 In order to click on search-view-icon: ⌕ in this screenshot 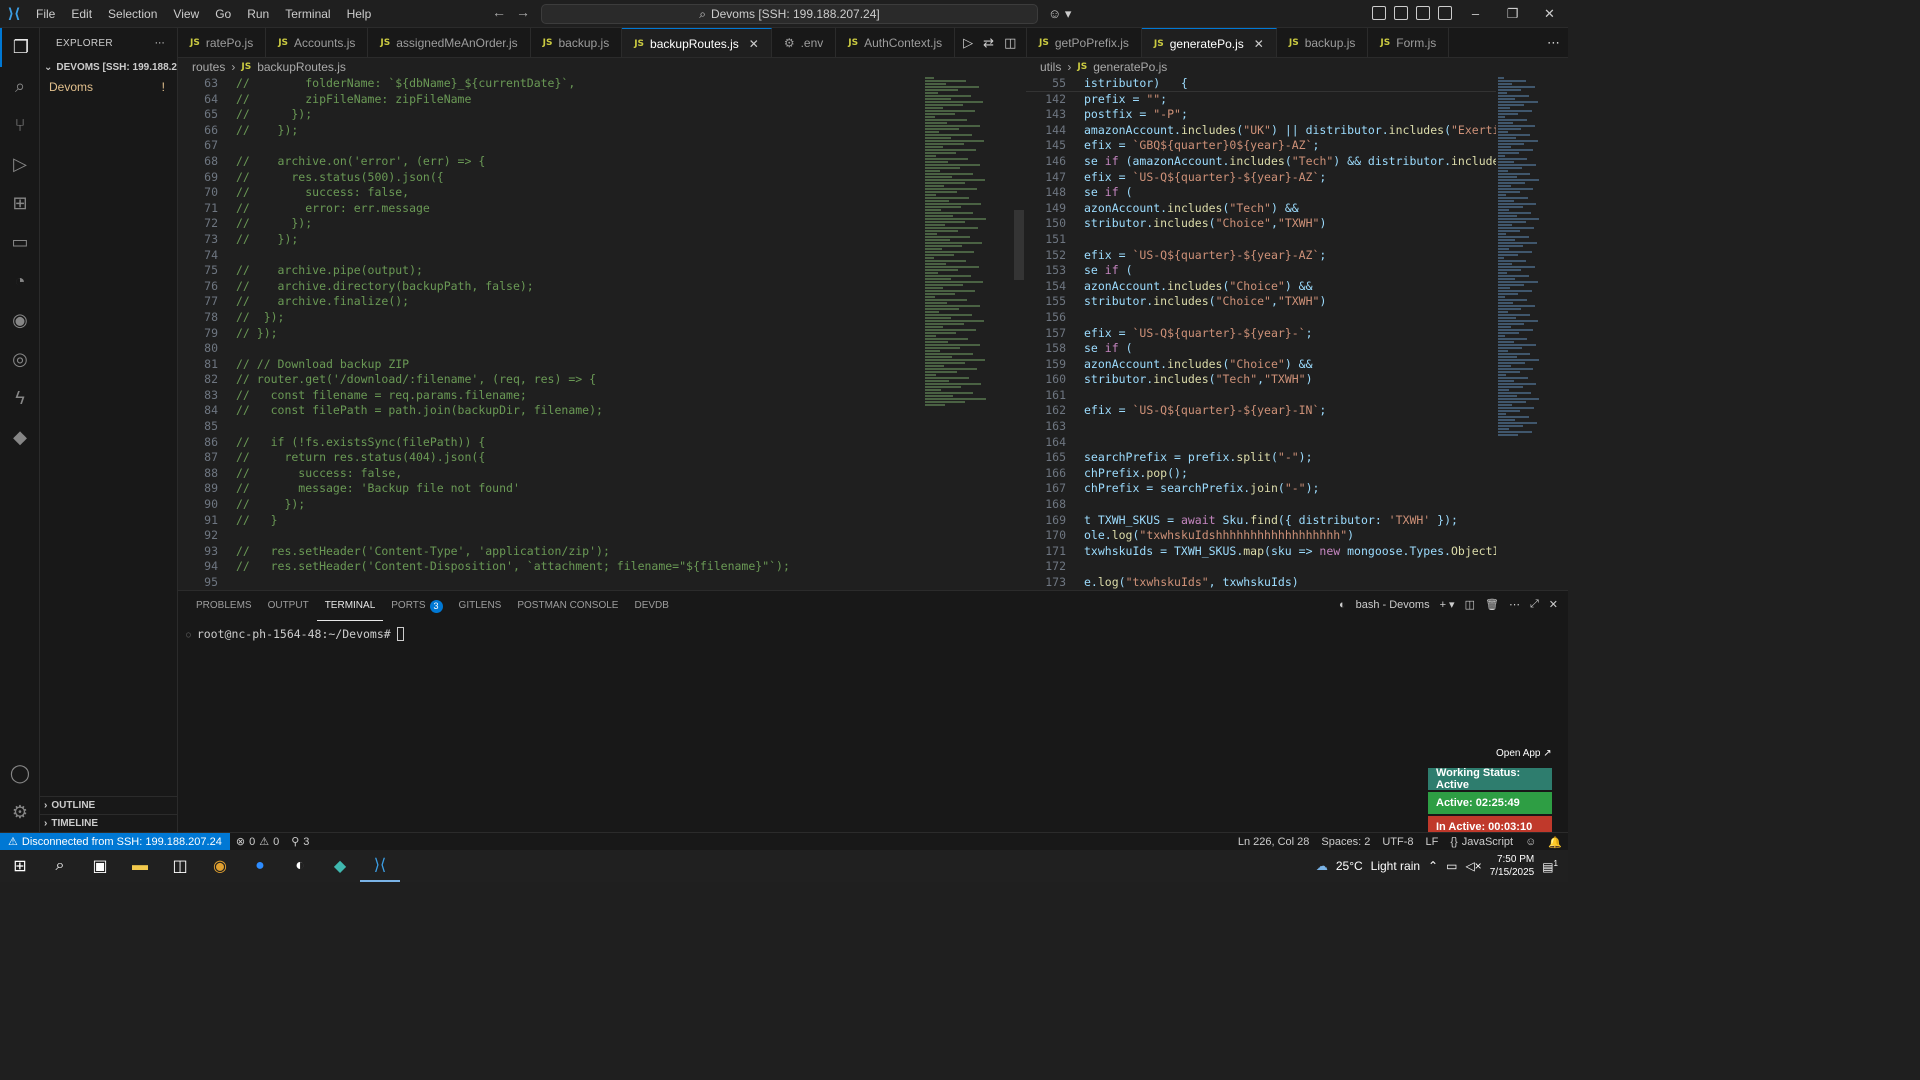, I will do `click(20, 86)`.